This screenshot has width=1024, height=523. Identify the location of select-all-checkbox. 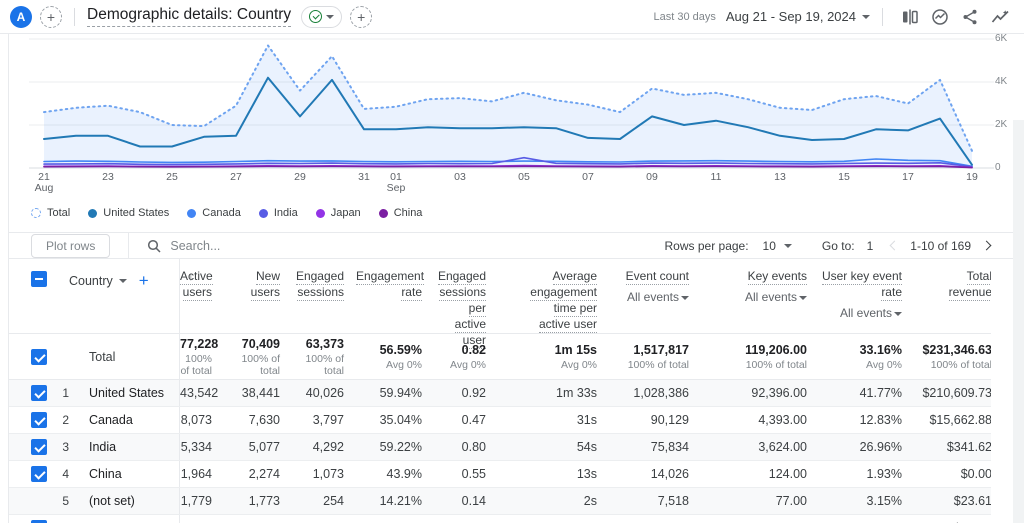
(39, 279).